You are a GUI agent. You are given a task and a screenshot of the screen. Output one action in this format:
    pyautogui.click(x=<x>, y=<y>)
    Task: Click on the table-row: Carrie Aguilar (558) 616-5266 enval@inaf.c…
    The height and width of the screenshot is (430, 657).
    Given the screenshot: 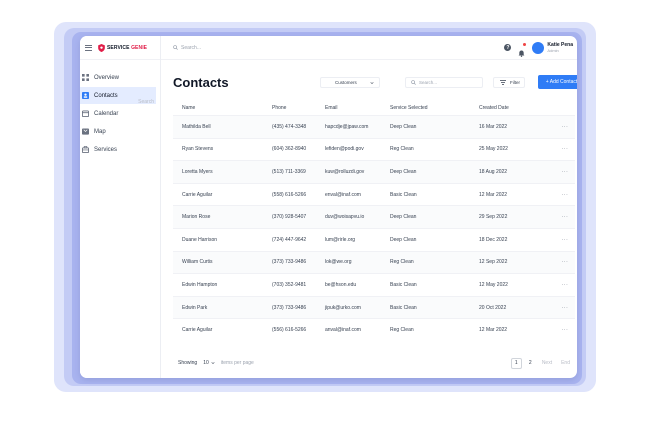 What is the action you would take?
    pyautogui.click(x=374, y=194)
    